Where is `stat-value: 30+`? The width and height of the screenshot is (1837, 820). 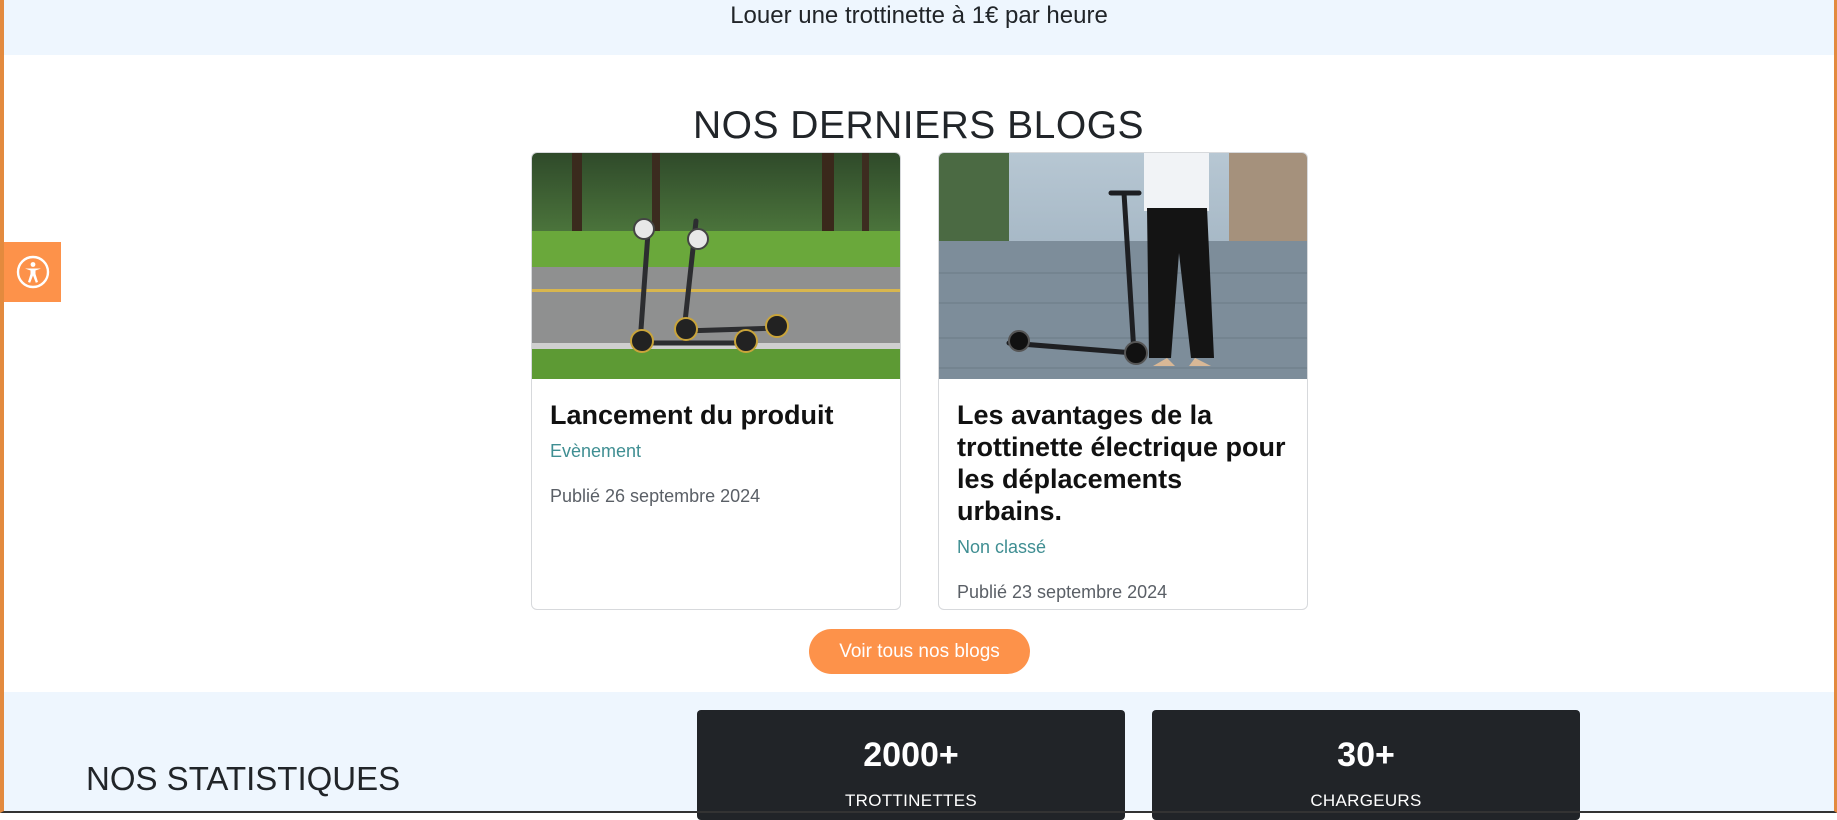
stat-value: 30+ is located at coordinates (1366, 755).